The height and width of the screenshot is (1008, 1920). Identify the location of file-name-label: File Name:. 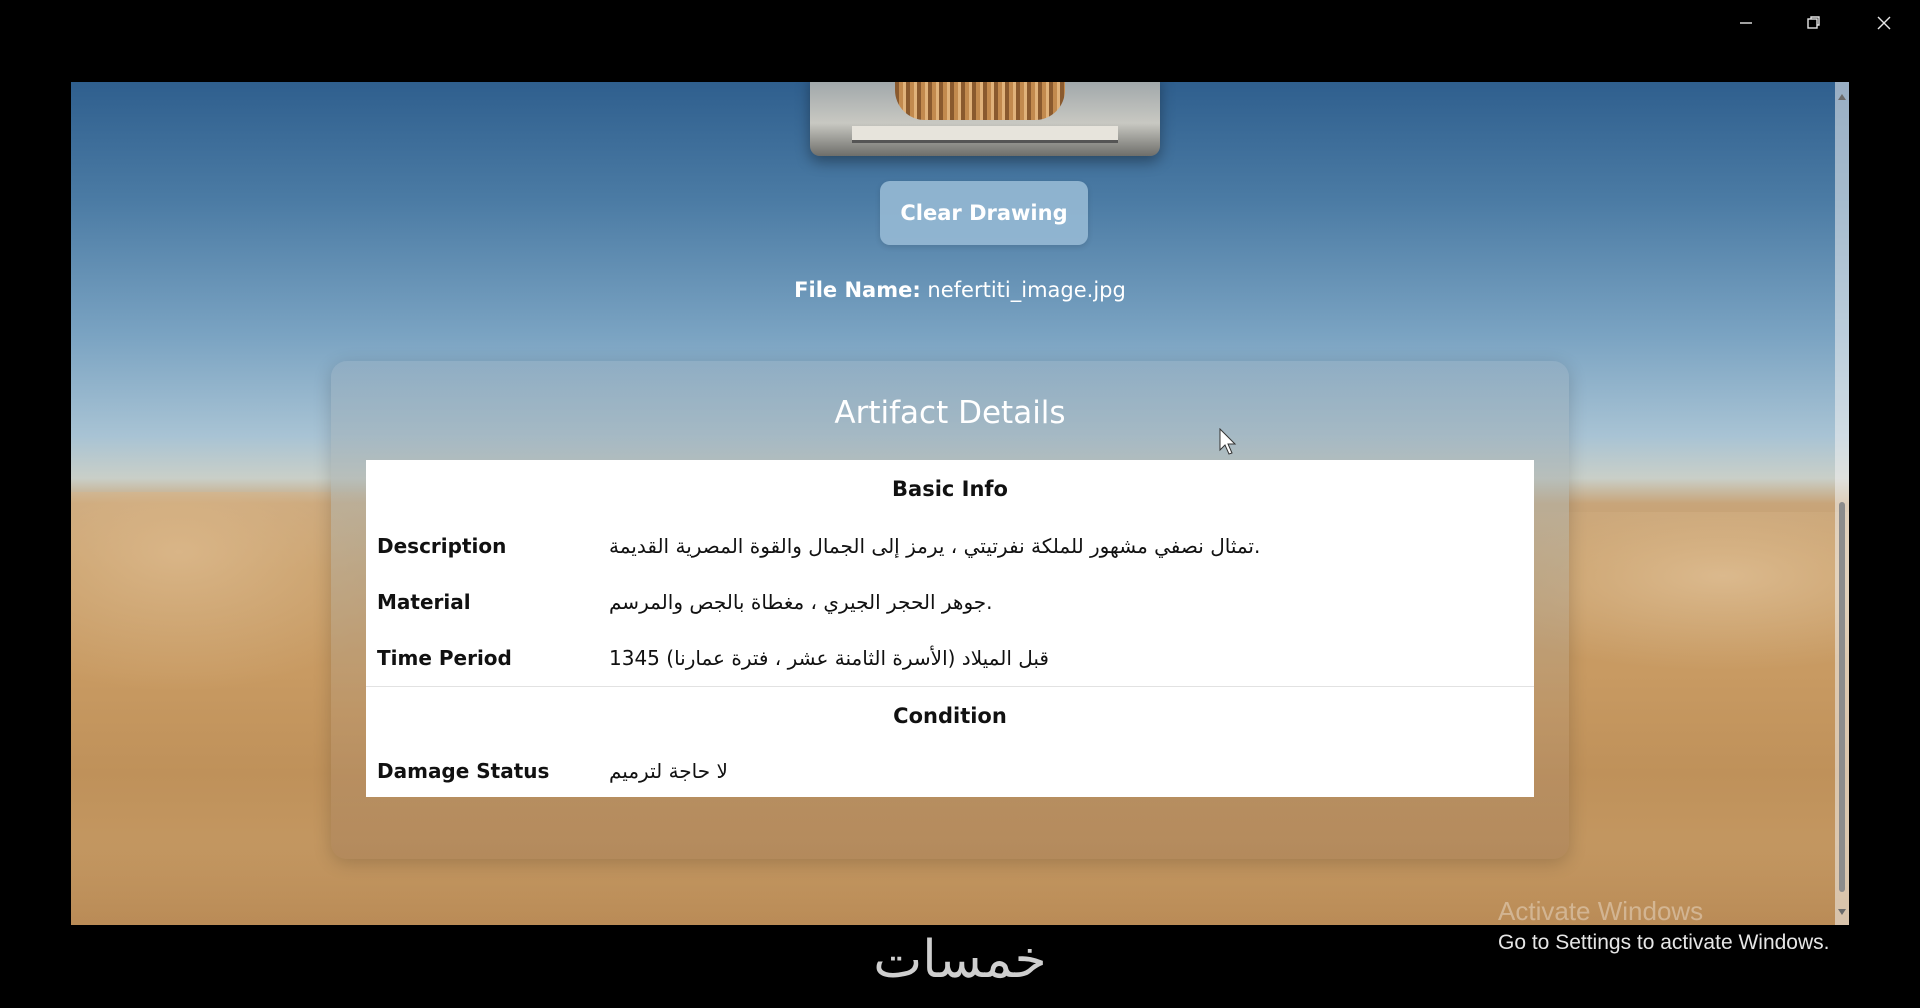
(857, 290).